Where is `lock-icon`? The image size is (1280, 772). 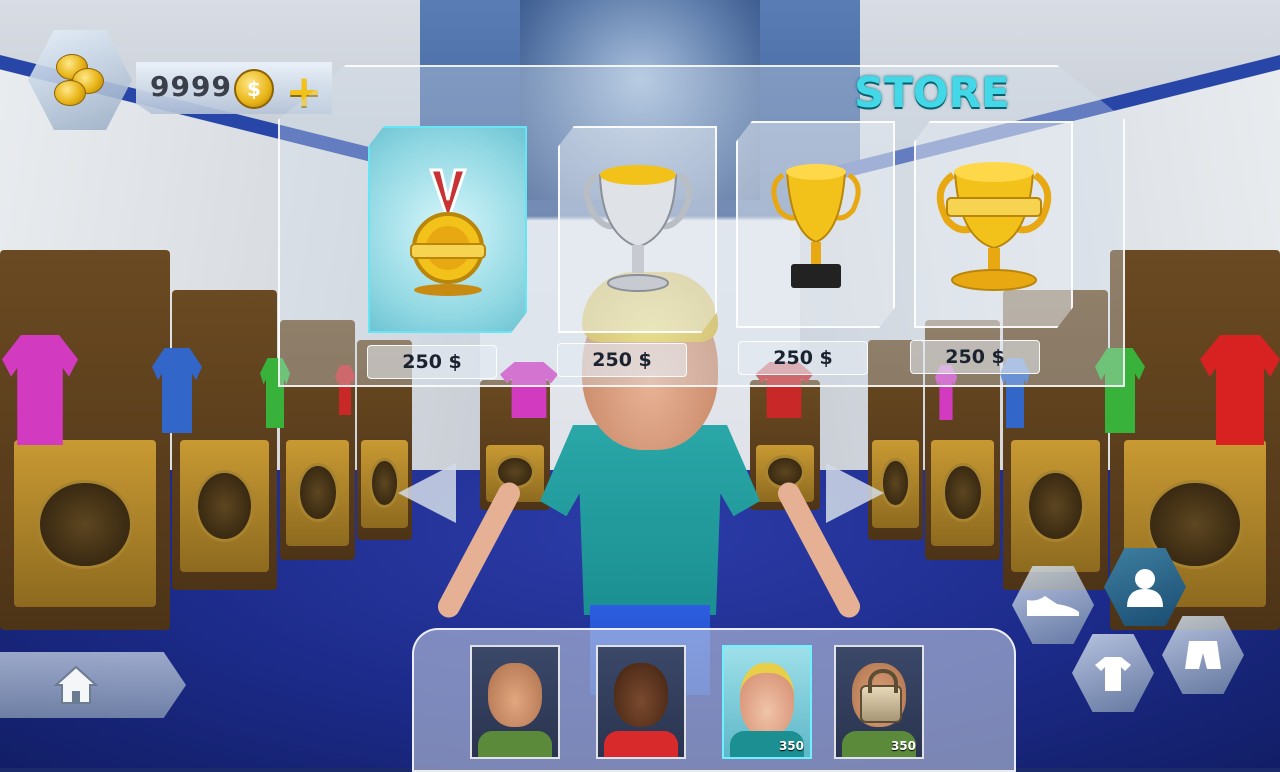
lock-icon is located at coordinates (881, 696).